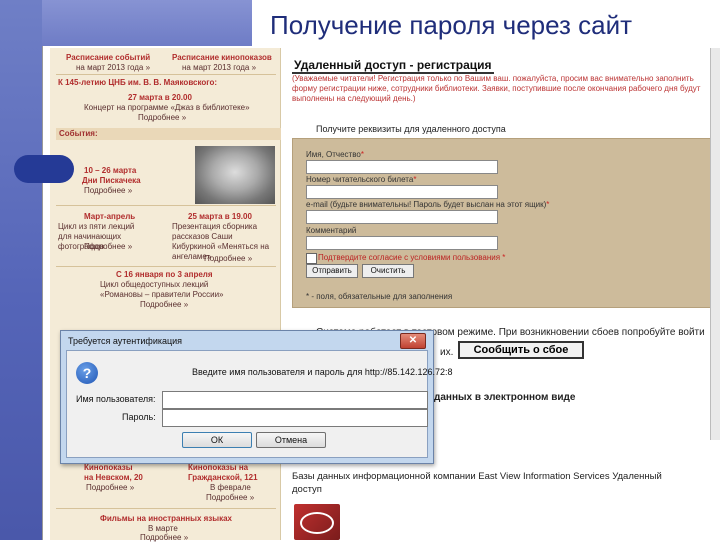  What do you see at coordinates (715, 244) in the screenshot?
I see `page-scrollbar` at bounding box center [715, 244].